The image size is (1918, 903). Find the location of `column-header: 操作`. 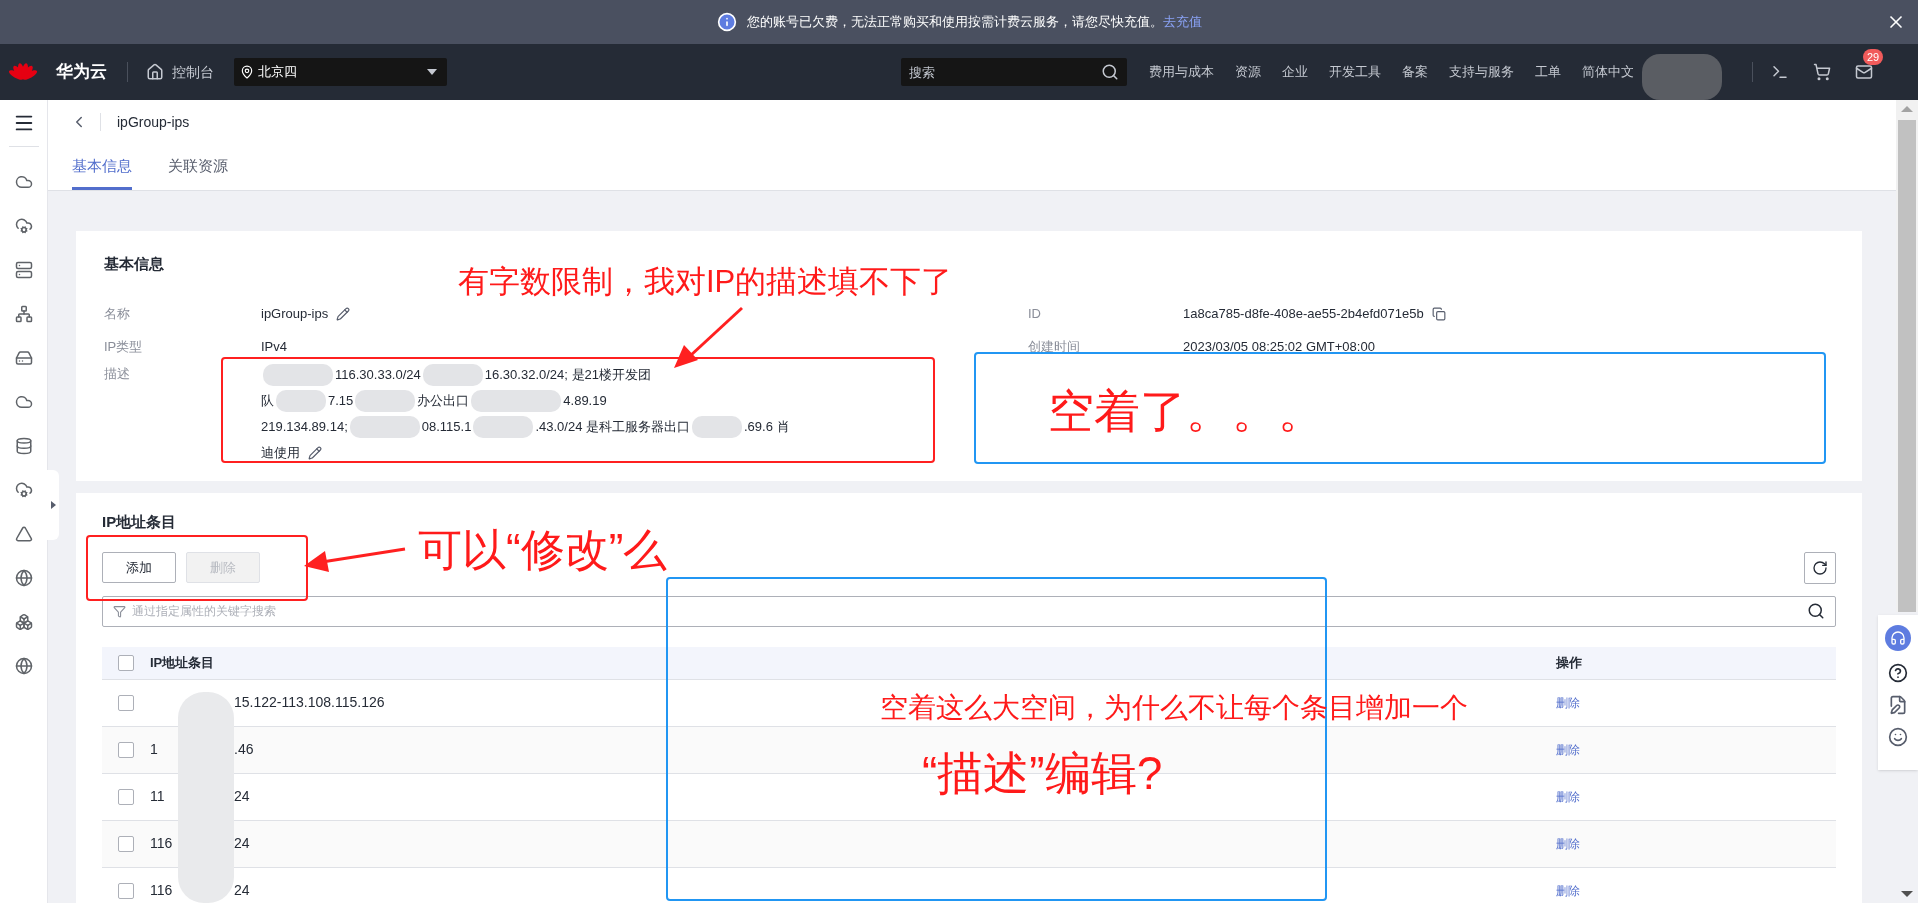

column-header: 操作 is located at coordinates (1569, 662).